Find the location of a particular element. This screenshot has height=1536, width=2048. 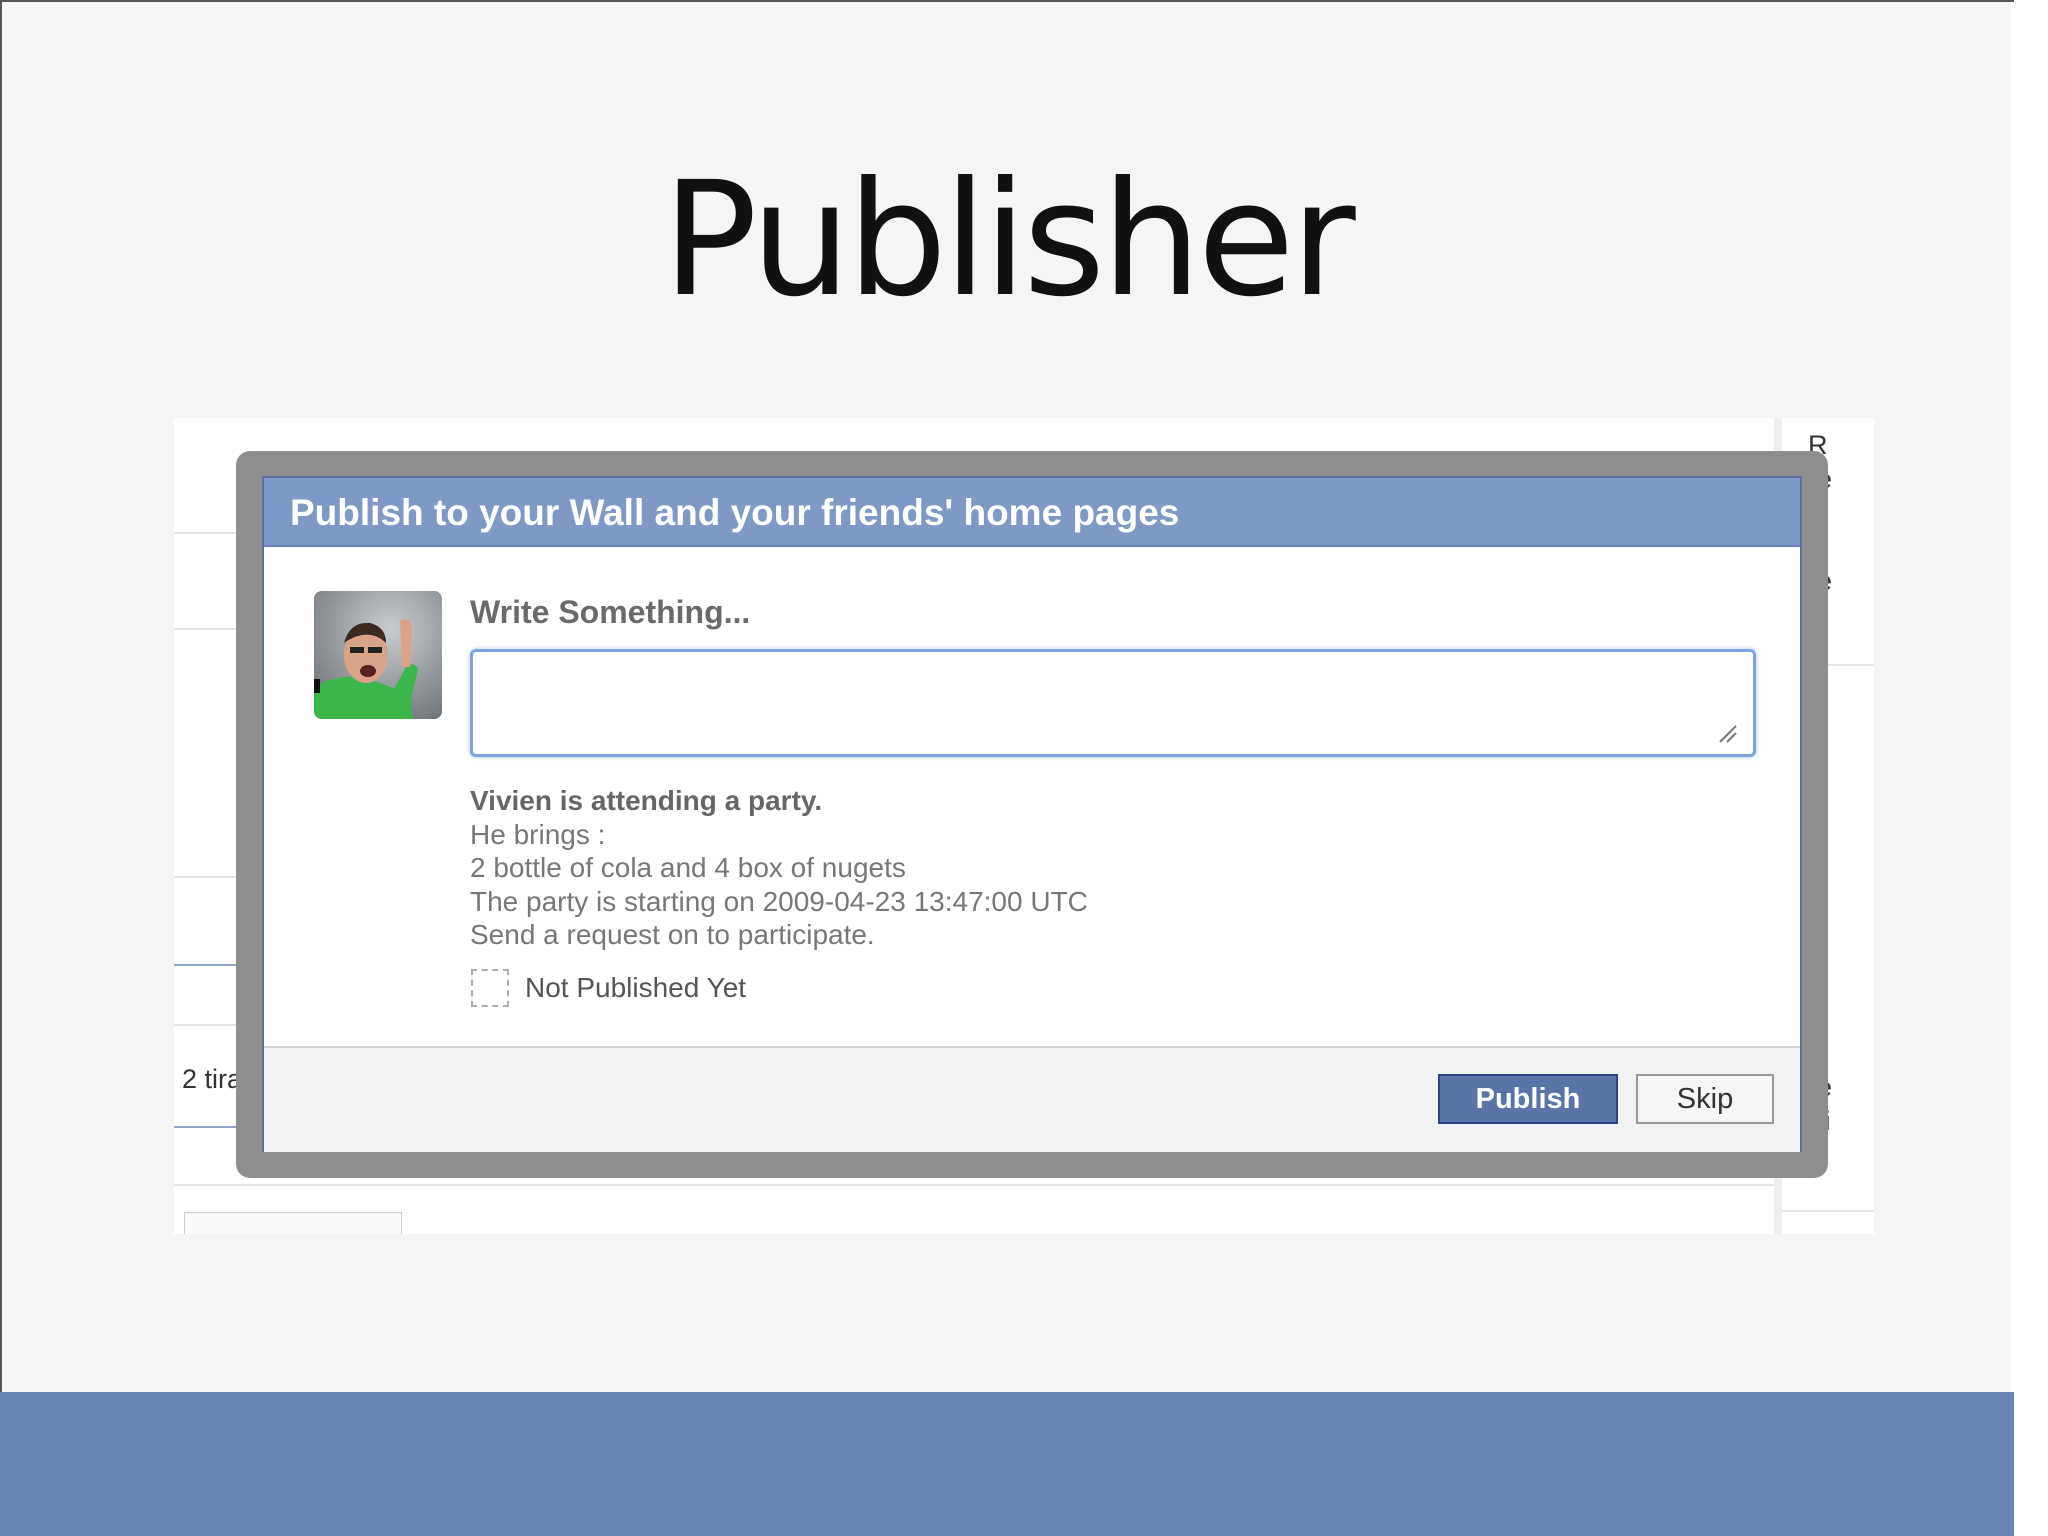

avatar-photo is located at coordinates (378, 655).